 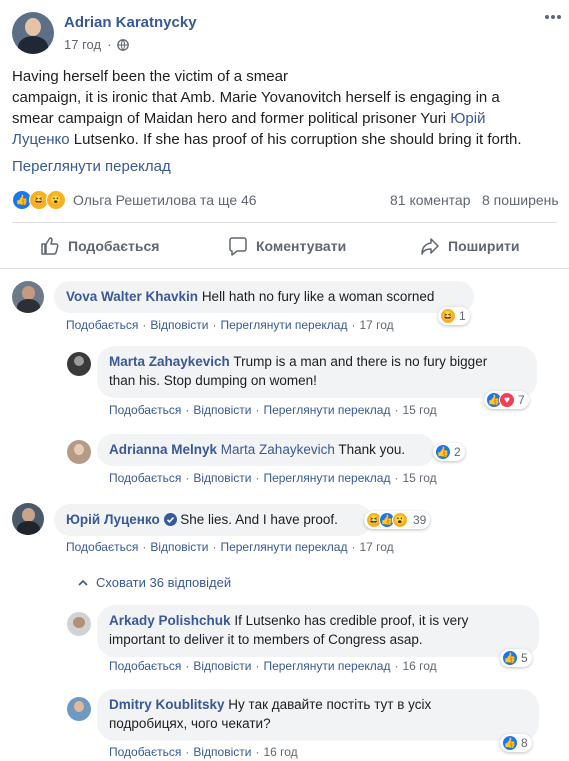 I want to click on comment-mention: Marta Zahaykevich, so click(x=278, y=449).